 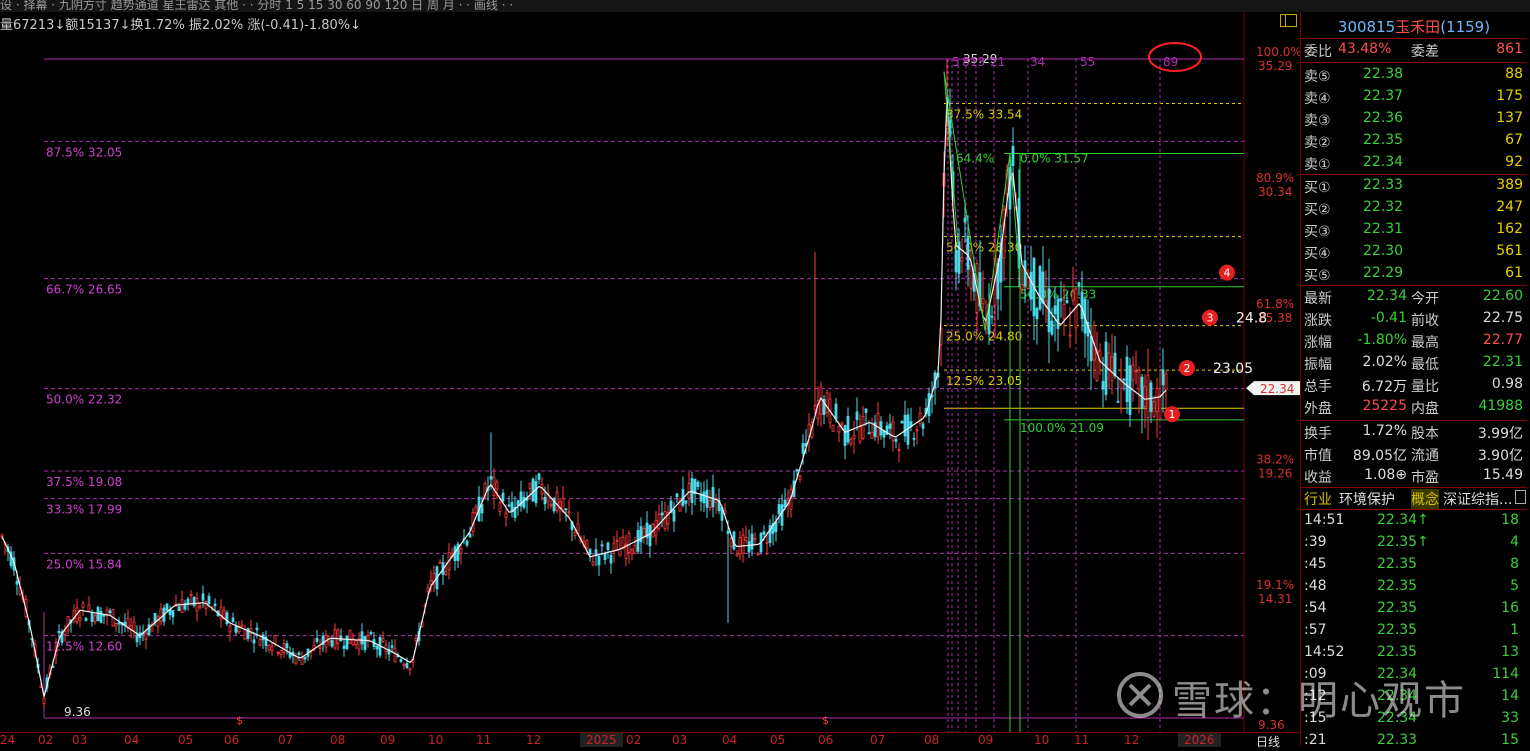 I want to click on weibi-value: 43.48%, so click(x=1365, y=49).